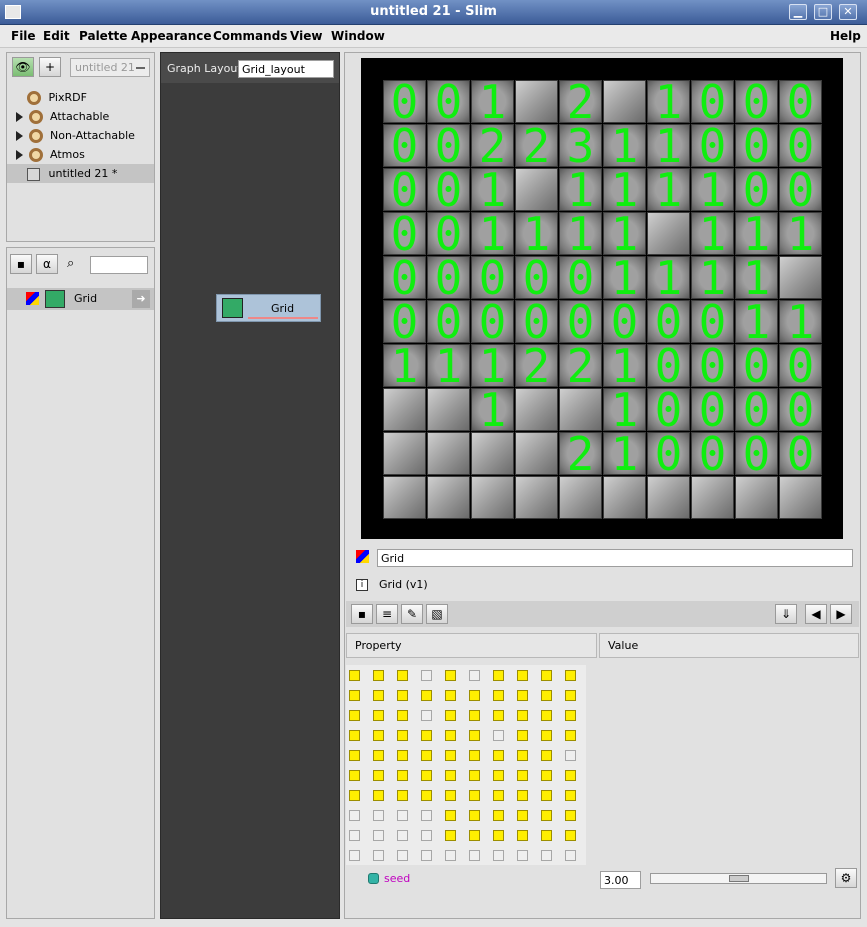 This screenshot has height=927, width=867. What do you see at coordinates (119, 265) in the screenshot?
I see `search-input` at bounding box center [119, 265].